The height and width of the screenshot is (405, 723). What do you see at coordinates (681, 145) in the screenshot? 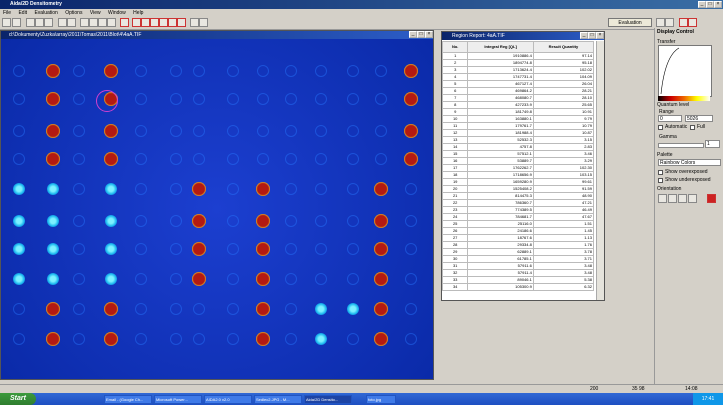
I see `gamma-slider` at bounding box center [681, 145].